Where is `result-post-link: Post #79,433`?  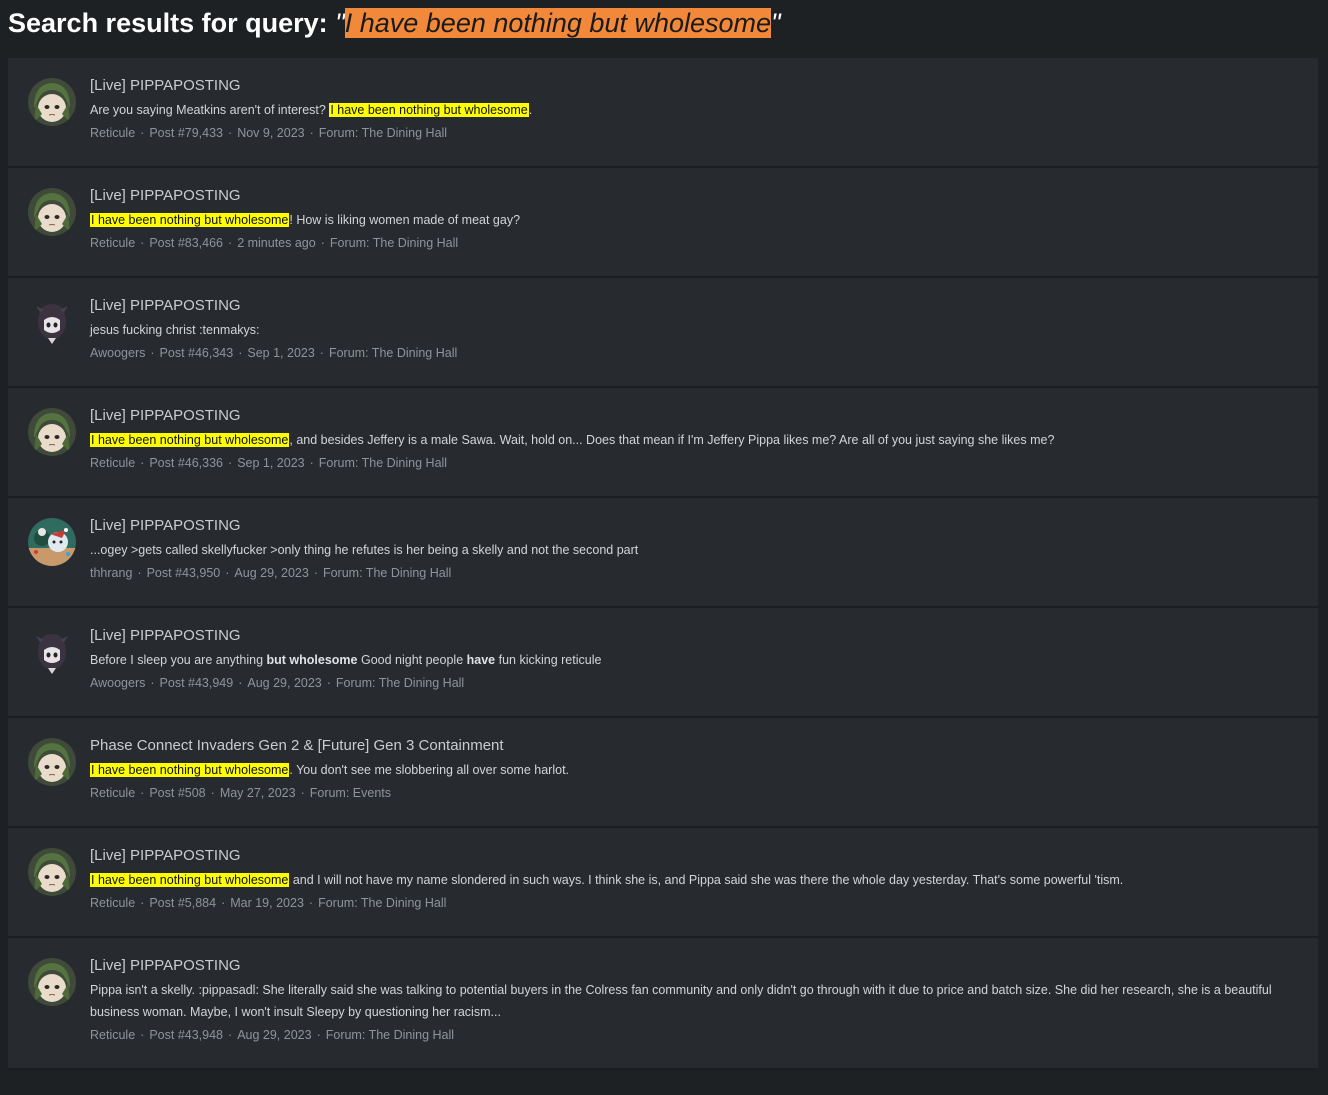
result-post-link: Post #79,433 is located at coordinates (186, 133).